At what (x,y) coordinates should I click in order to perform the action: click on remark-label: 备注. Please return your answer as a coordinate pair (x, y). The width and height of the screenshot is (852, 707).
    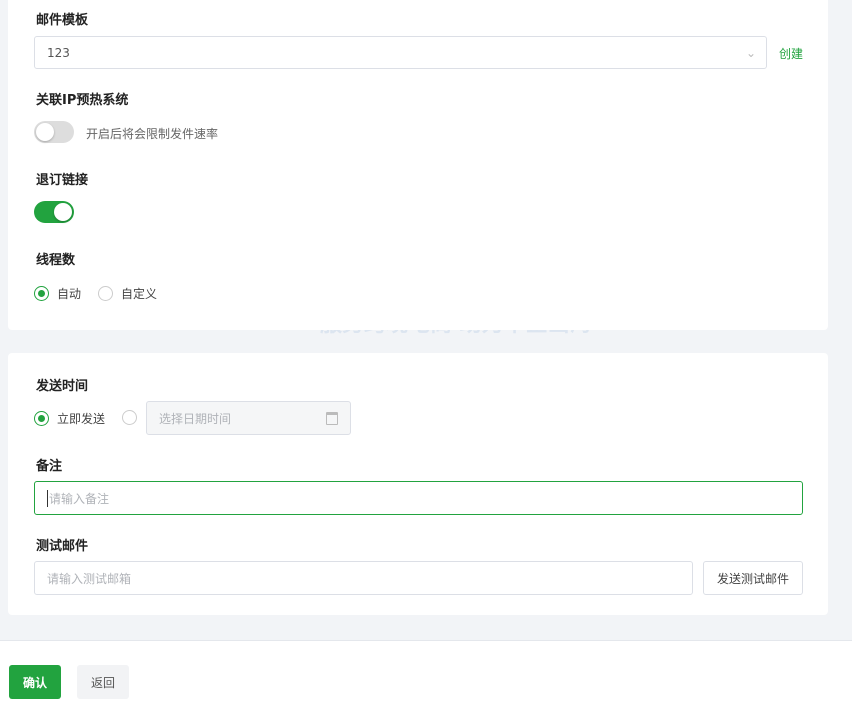
    Looking at the image, I should click on (49, 466).